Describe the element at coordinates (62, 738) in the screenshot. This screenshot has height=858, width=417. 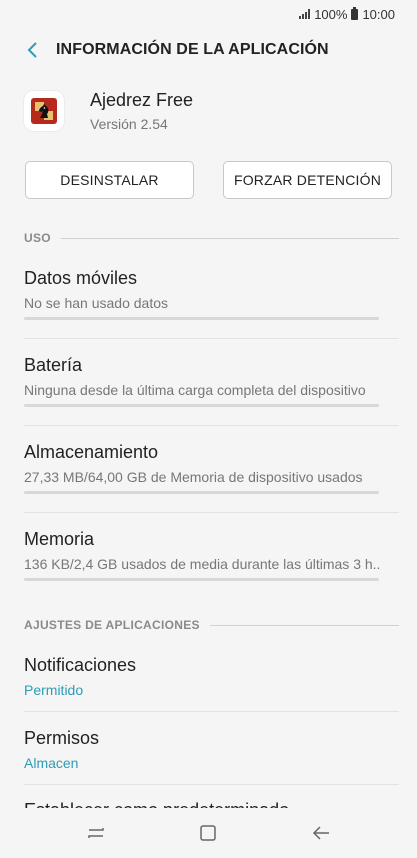
I see `item-title: Permisos` at that location.